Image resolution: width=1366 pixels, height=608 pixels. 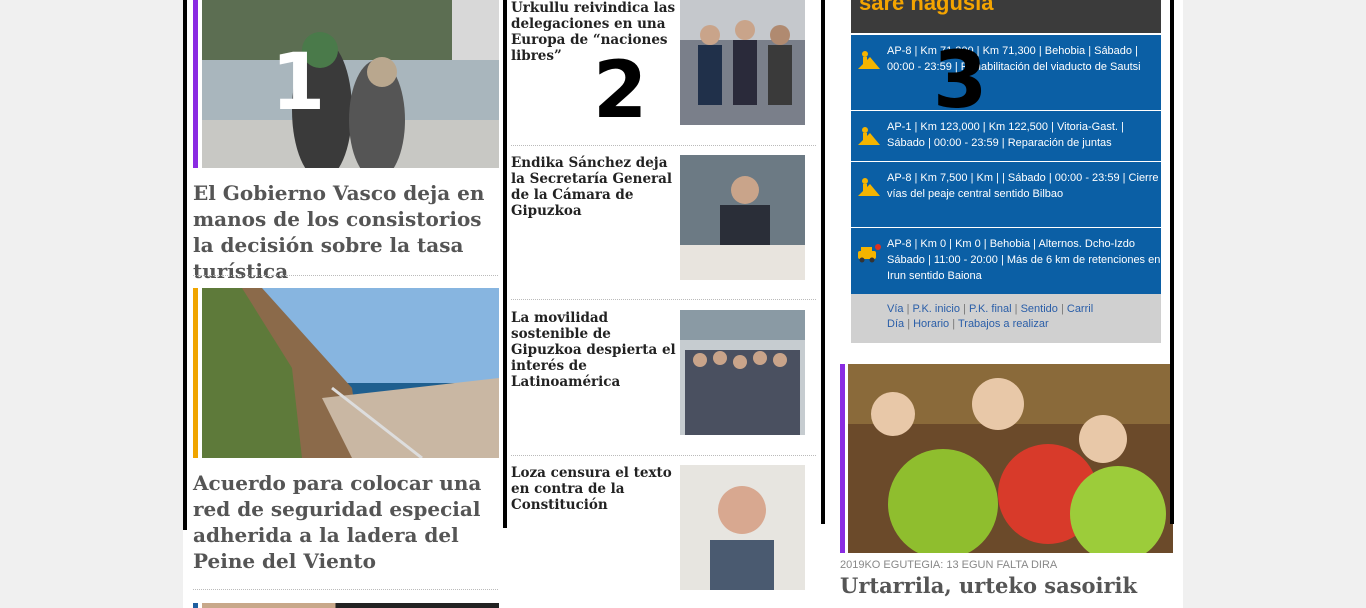 I want to click on story-image-next, so click(x=350, y=605).